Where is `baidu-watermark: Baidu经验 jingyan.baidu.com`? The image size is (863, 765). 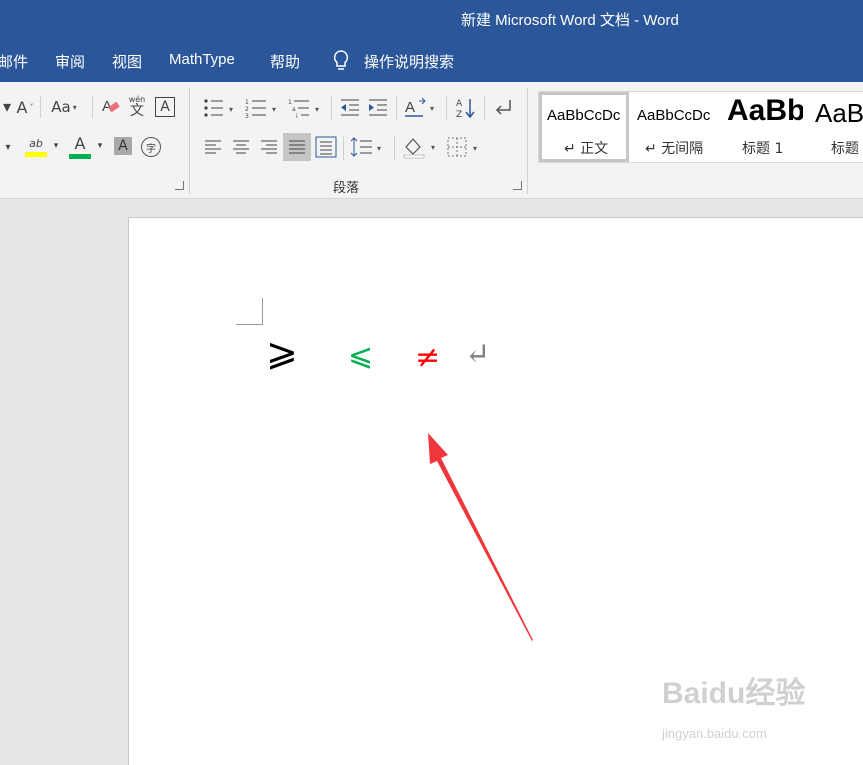
baidu-watermark: Baidu经验 jingyan.baidu.com is located at coordinates (734, 704).